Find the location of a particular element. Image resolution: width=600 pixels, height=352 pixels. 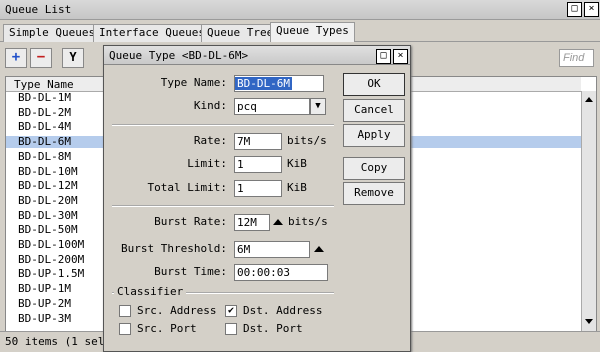

scroll-up-icon is located at coordinates (589, 99).